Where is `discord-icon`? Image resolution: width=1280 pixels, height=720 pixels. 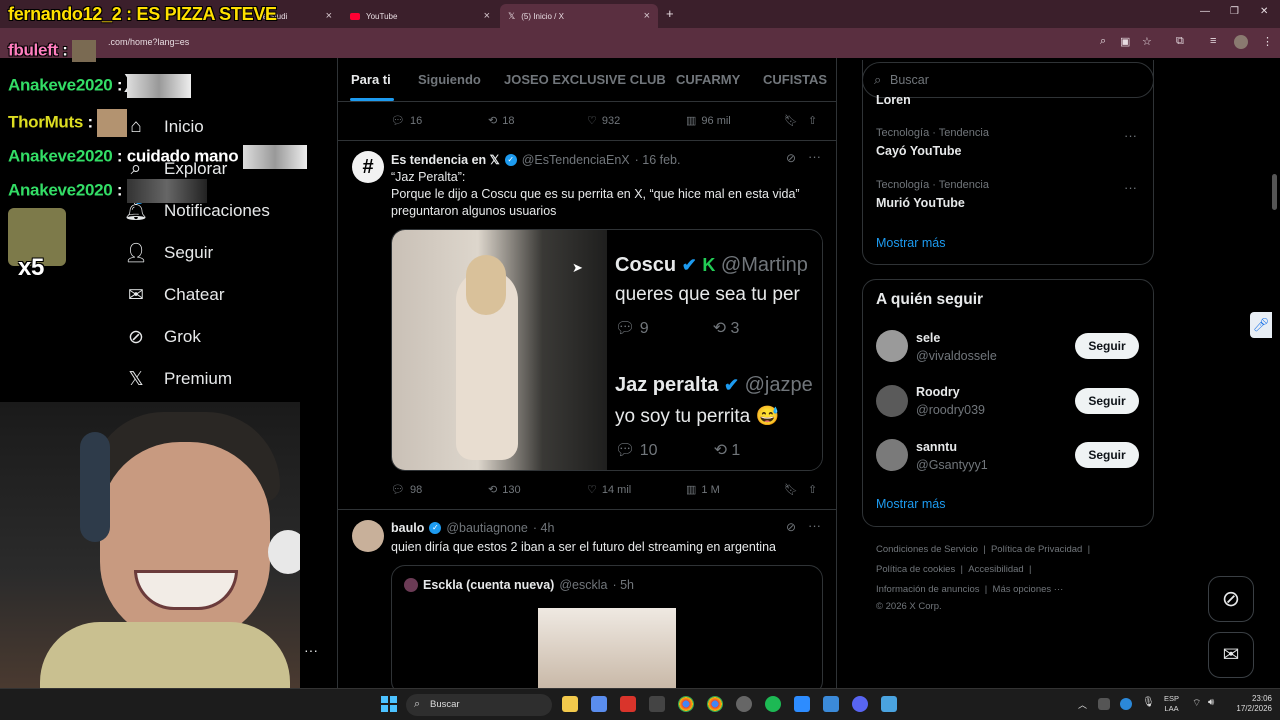
discord-icon is located at coordinates (860, 704).